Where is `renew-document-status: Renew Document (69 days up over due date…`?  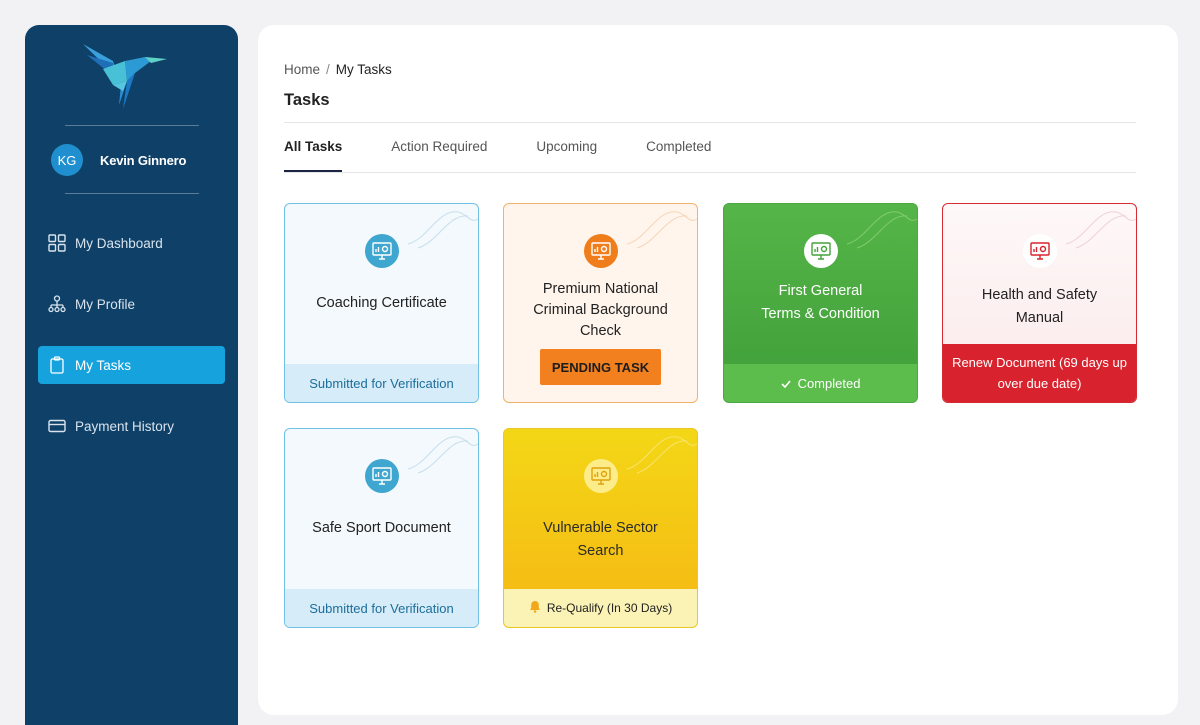
renew-document-status: Renew Document (69 days up over due date… is located at coordinates (1039, 373).